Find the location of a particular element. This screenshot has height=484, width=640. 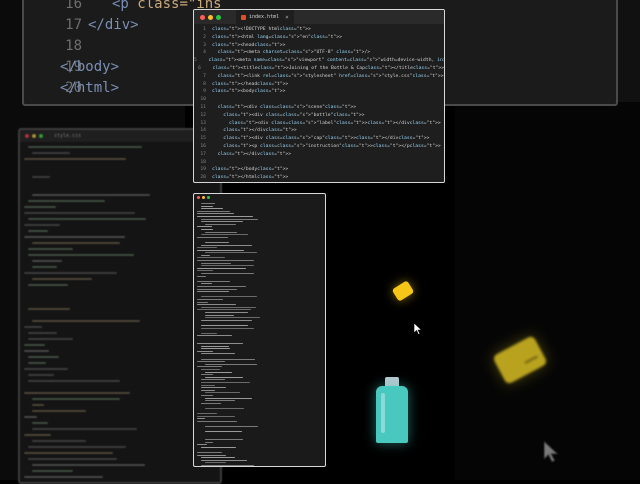

stylesheet-pane is located at coordinates (259, 330).